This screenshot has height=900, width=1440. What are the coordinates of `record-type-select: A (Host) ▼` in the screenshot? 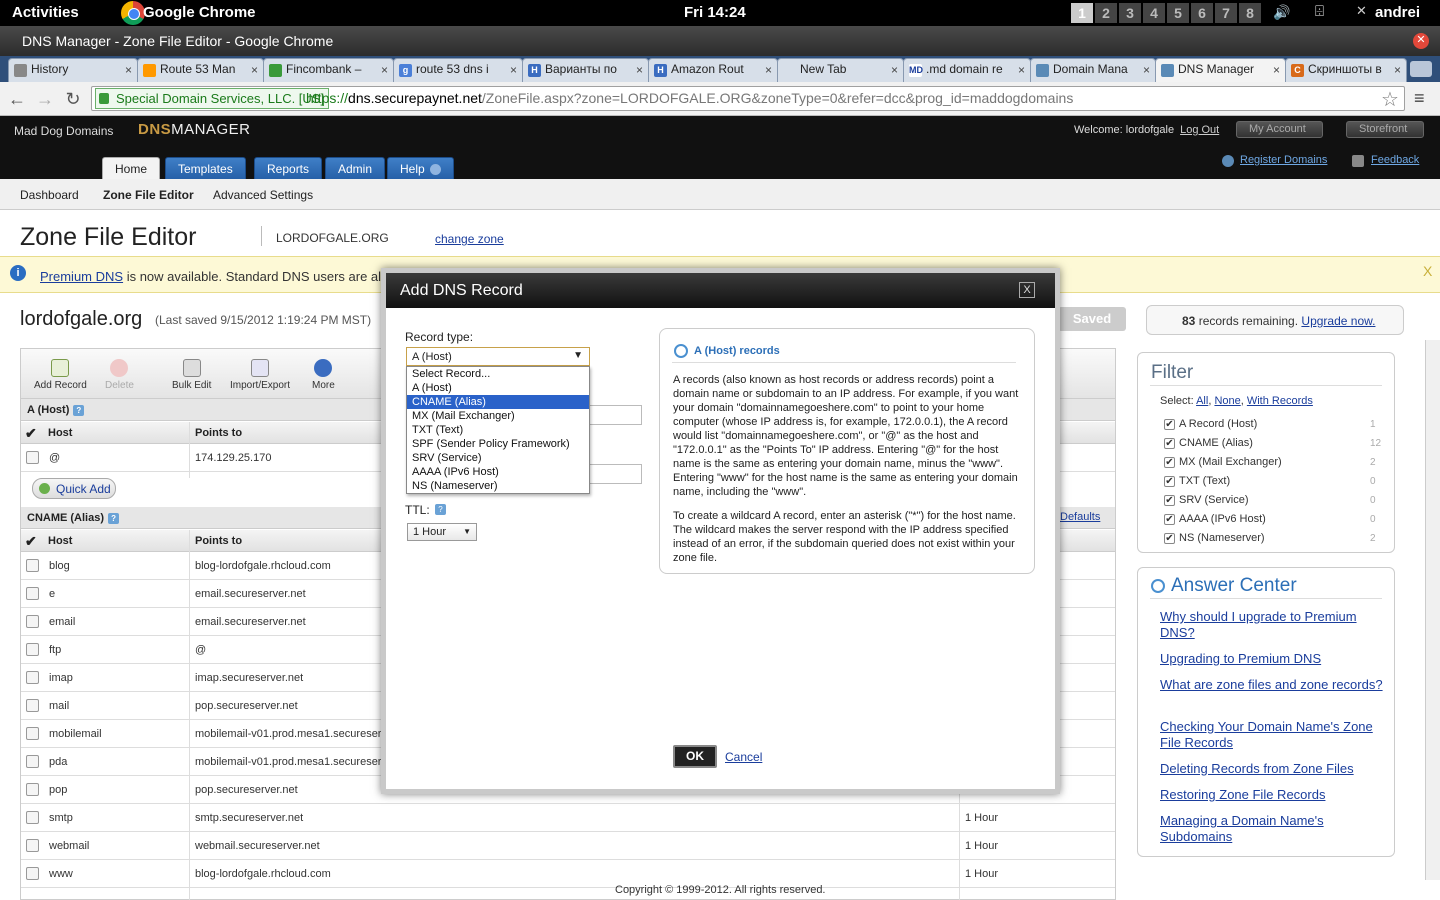 It's located at (498, 356).